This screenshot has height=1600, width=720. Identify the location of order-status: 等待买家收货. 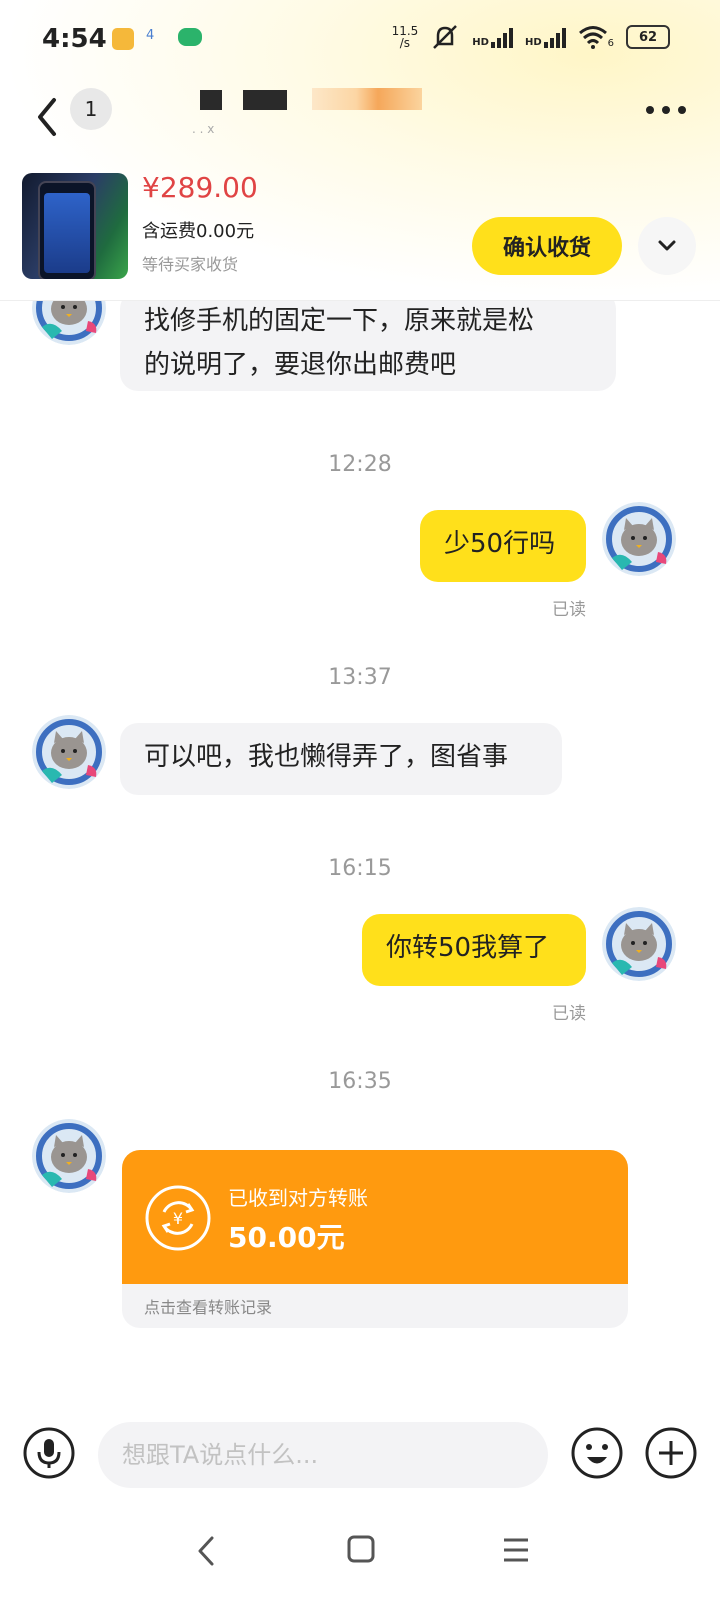
(190, 264).